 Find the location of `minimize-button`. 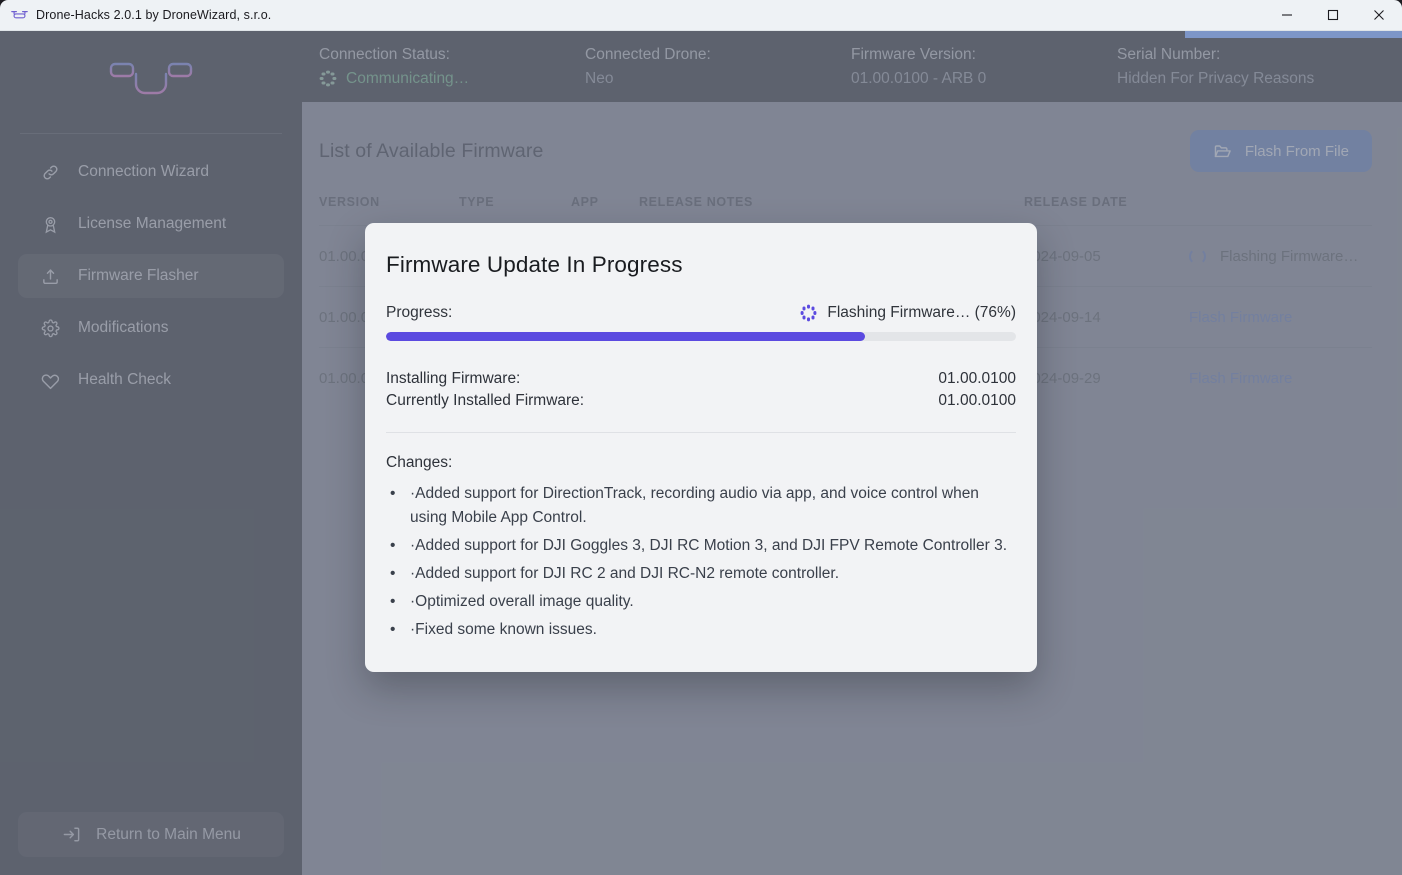

minimize-button is located at coordinates (1287, 15).